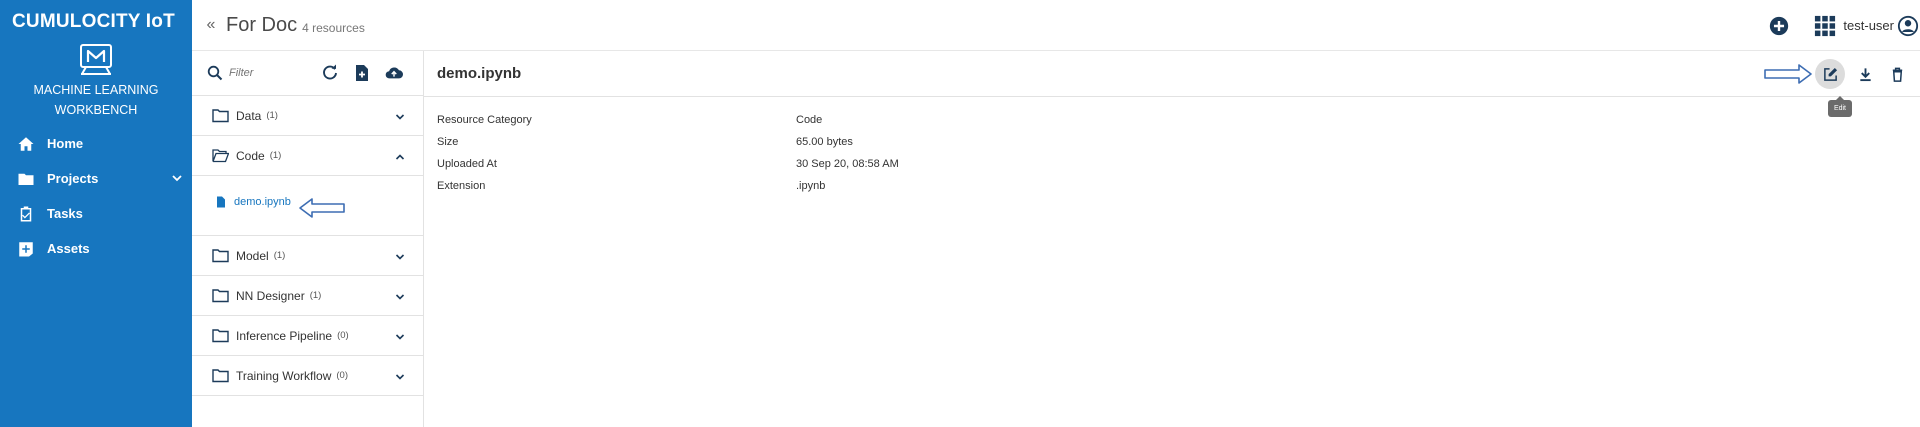 This screenshot has width=1920, height=427. Describe the element at coordinates (479, 73) in the screenshot. I see `detail-title: demo.ipynb` at that location.